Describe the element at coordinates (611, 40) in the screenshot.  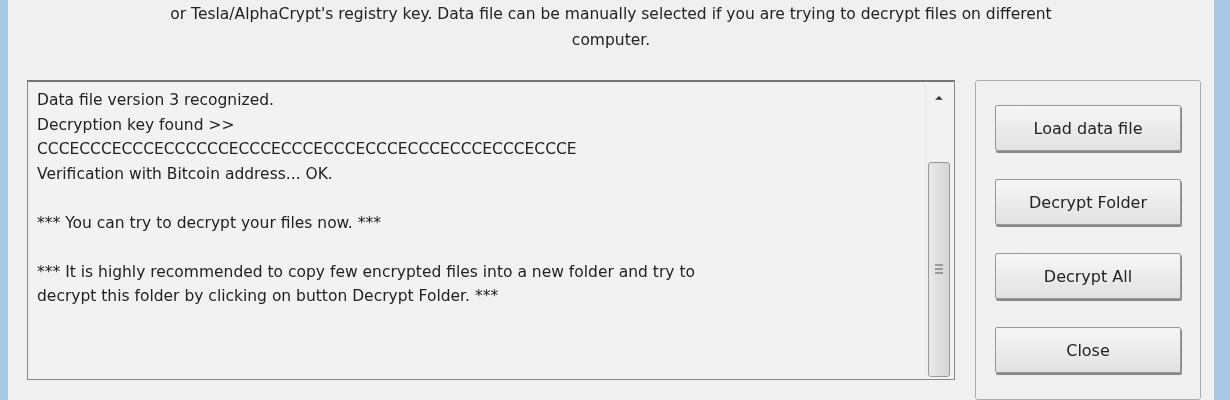
I see `instruction-text: computer.` at that location.